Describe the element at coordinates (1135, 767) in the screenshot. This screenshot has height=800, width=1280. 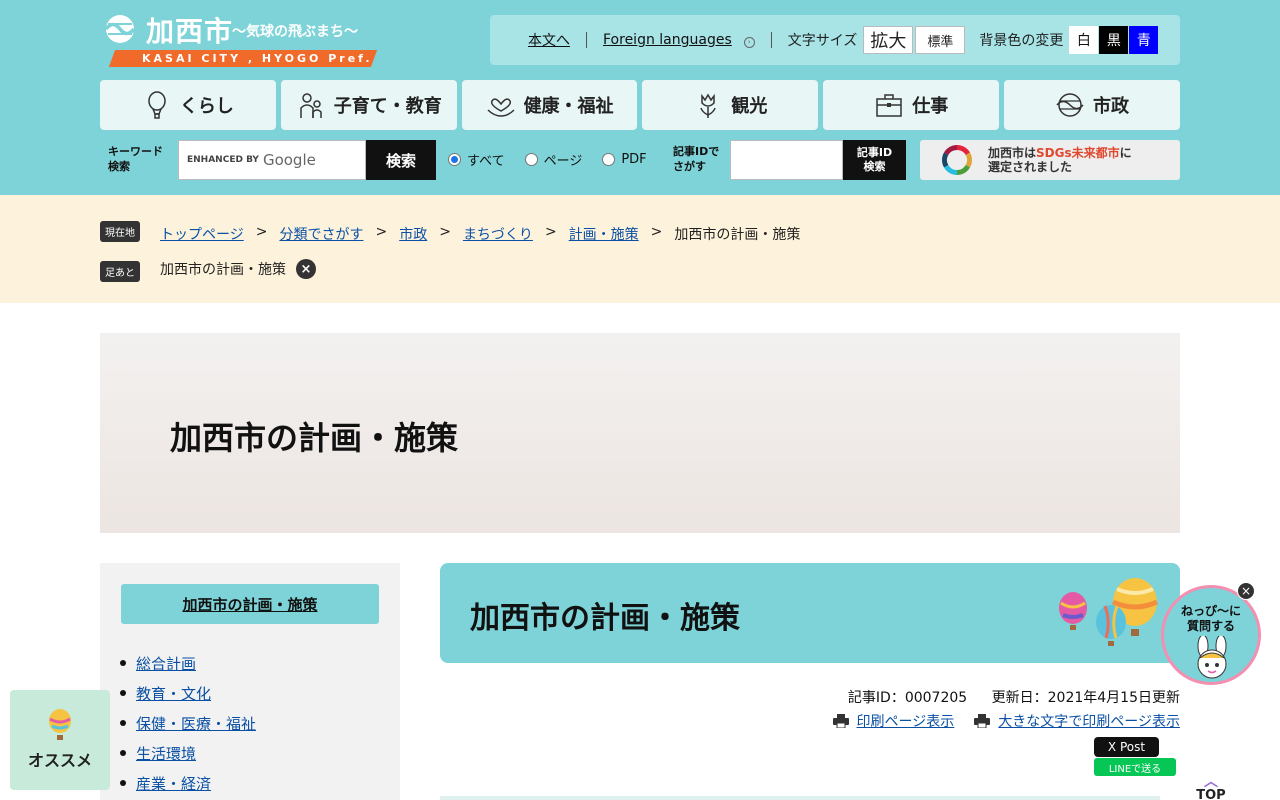
I see `line-share-button: LINEで送る` at that location.